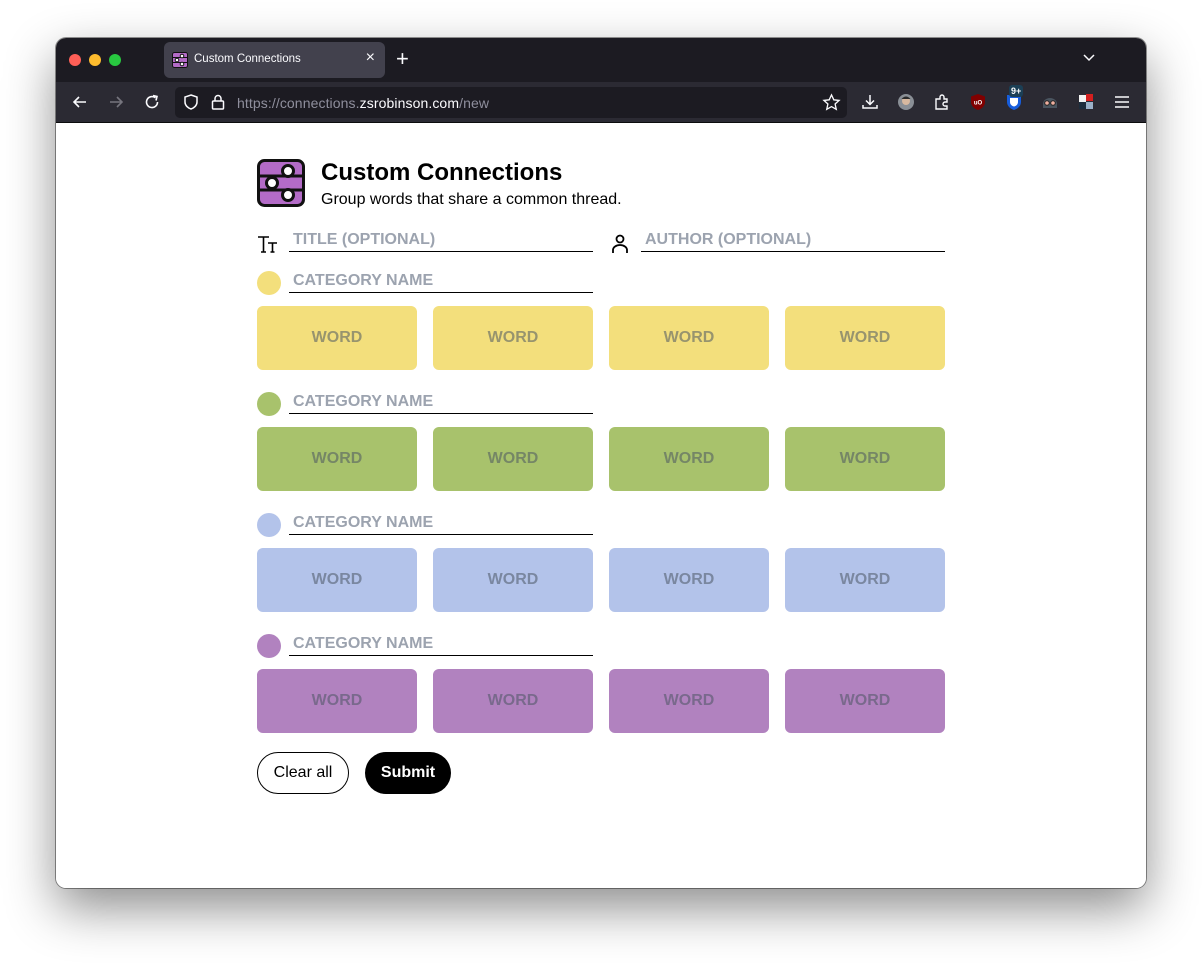 The width and height of the screenshot is (1202, 963). Describe the element at coordinates (75, 60) in the screenshot. I see `close-window-button` at that location.